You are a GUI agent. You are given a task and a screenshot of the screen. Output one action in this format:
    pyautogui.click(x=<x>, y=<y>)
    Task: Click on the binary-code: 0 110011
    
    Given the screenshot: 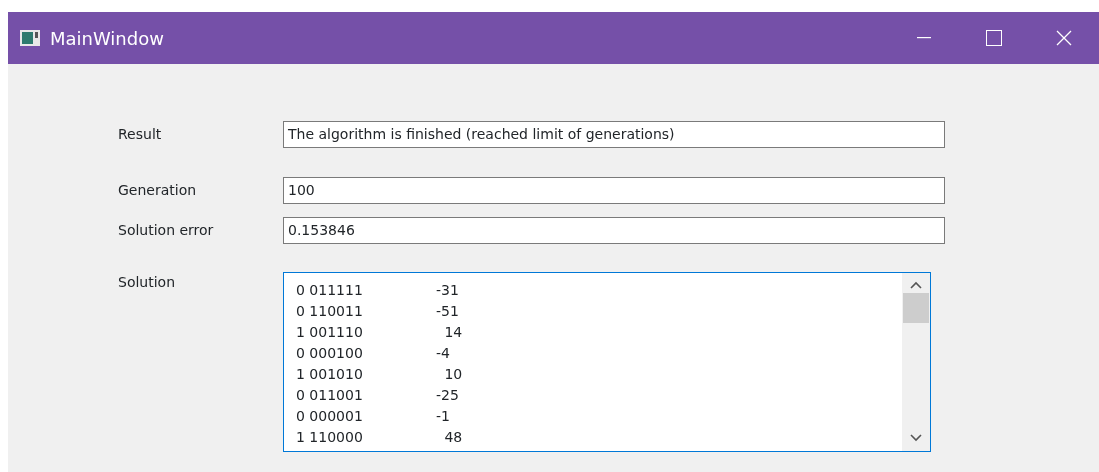 What is the action you would take?
    pyautogui.click(x=330, y=311)
    